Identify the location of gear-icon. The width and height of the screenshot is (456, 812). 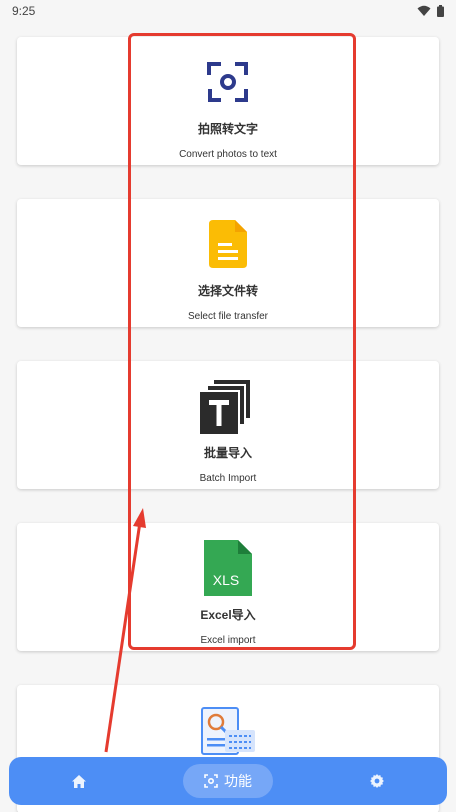
(377, 781).